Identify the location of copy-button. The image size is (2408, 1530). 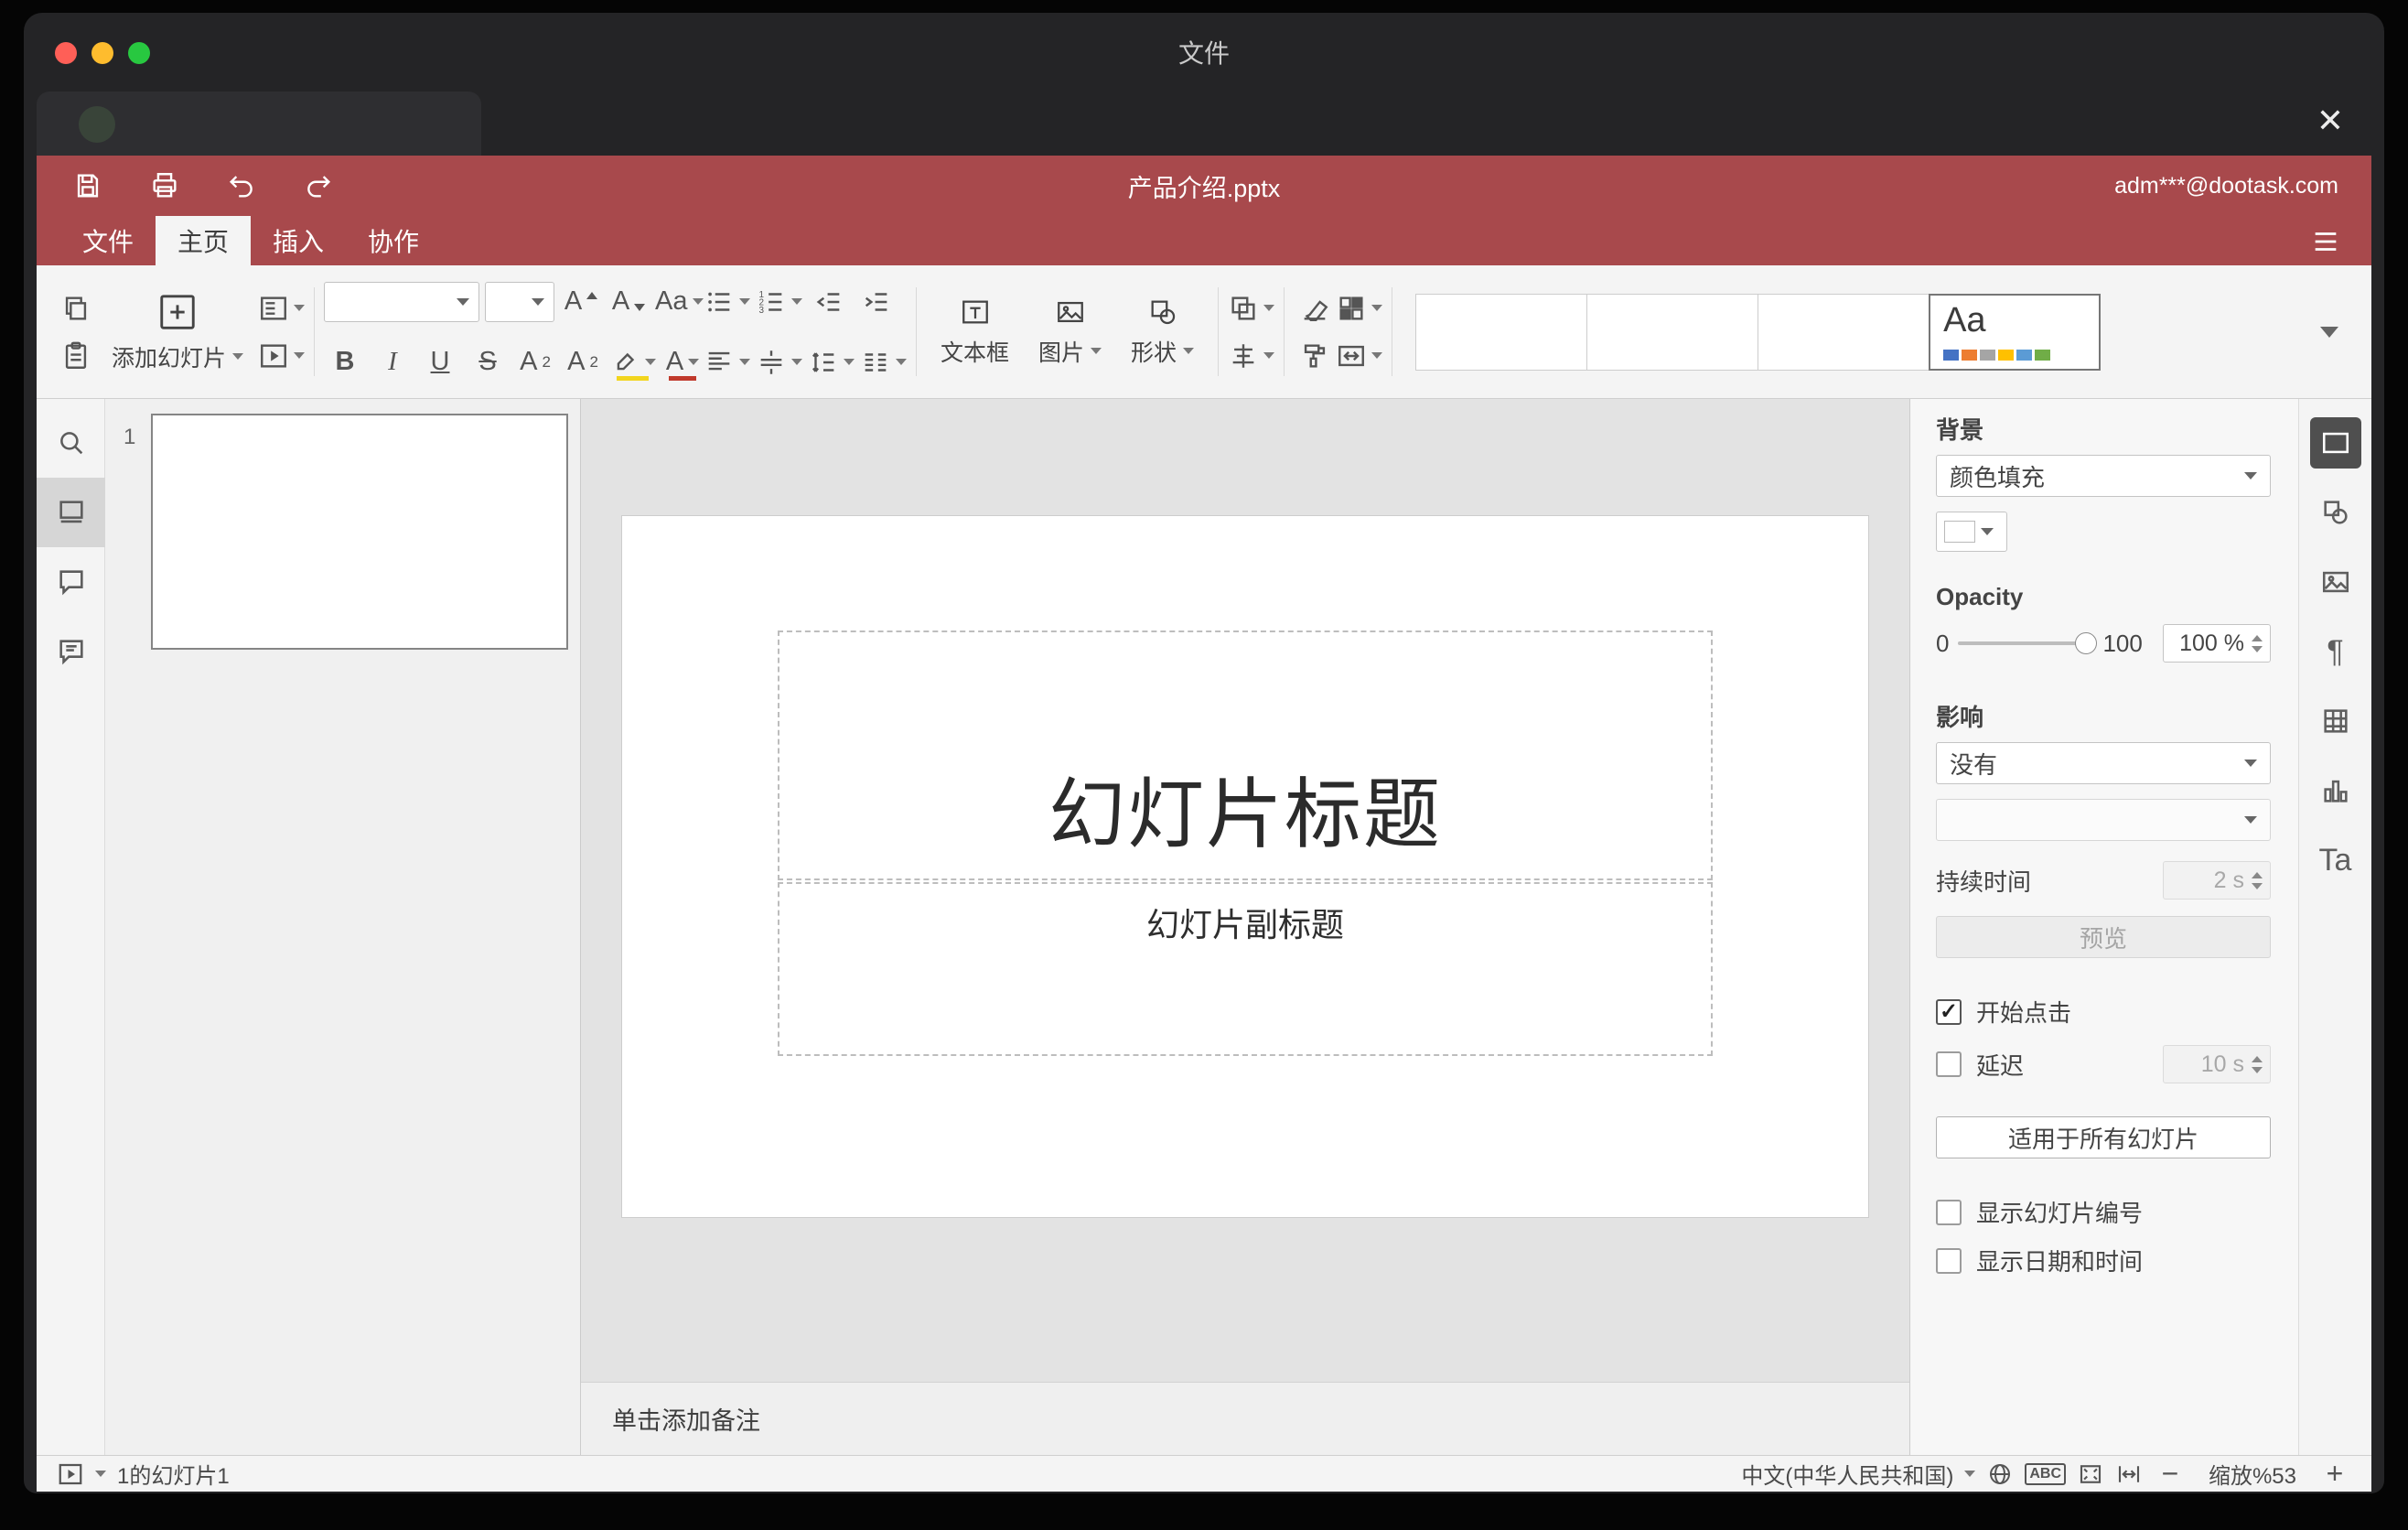
(76, 308).